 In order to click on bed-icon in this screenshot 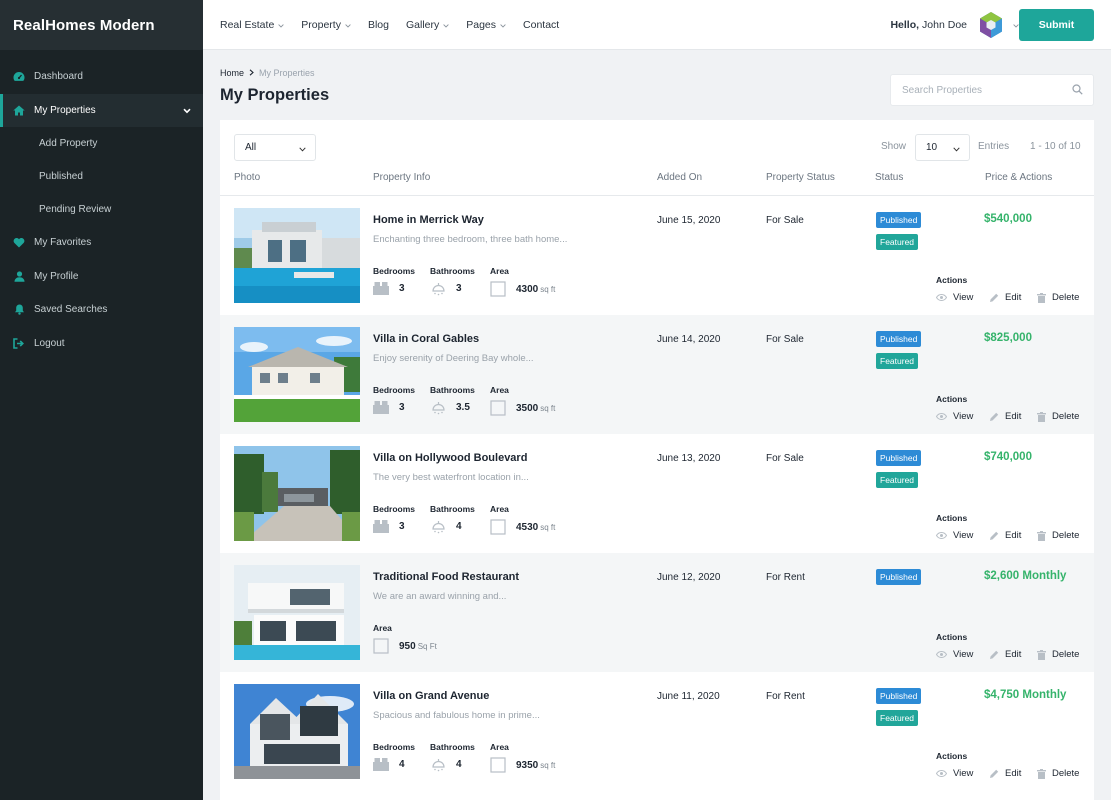, I will do `click(381, 764)`.